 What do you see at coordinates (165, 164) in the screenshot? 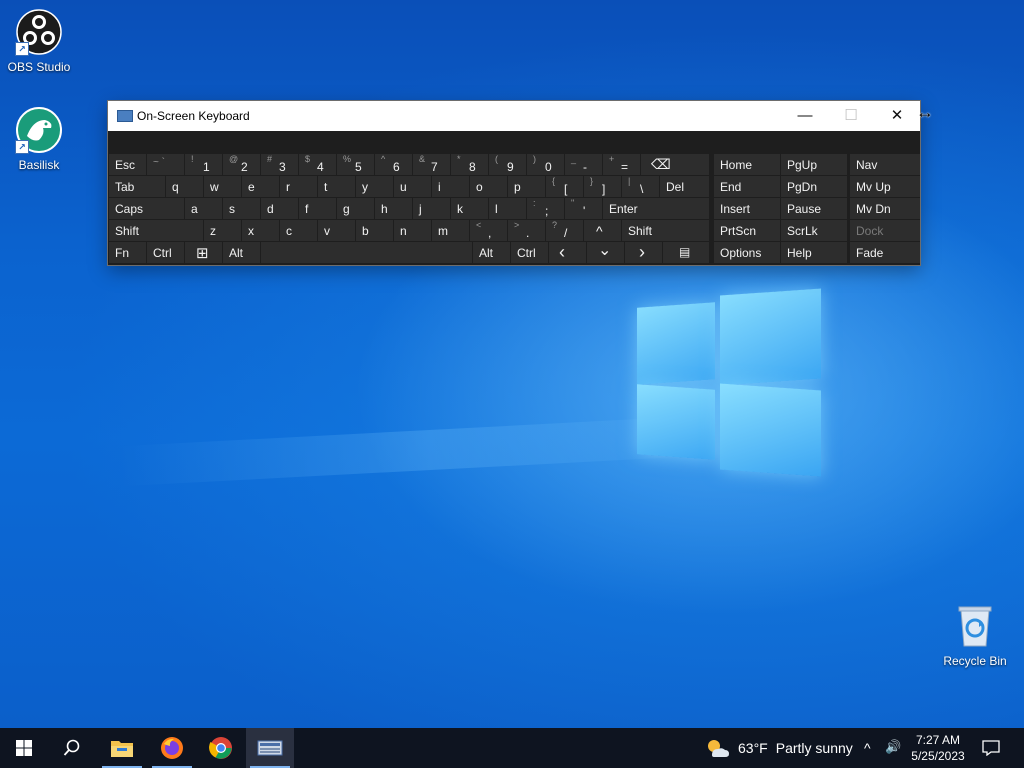
I see `key-backtick: ~ `` at bounding box center [165, 164].